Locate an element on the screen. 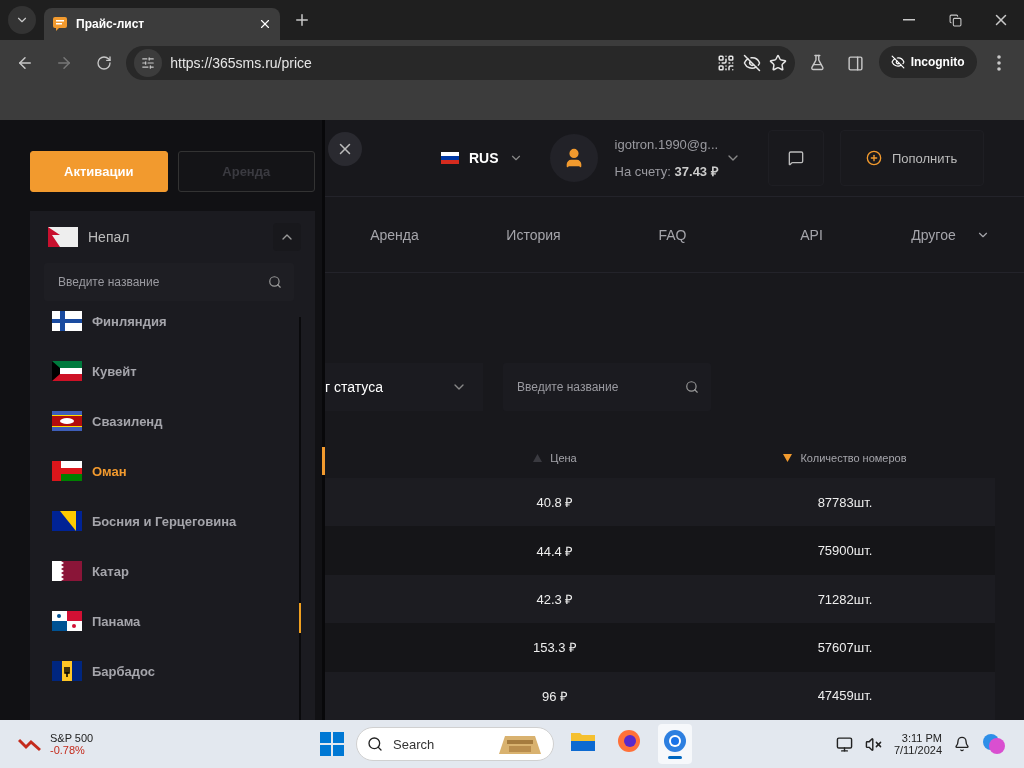 The image size is (1024, 768). nav-link: API is located at coordinates (811, 234).